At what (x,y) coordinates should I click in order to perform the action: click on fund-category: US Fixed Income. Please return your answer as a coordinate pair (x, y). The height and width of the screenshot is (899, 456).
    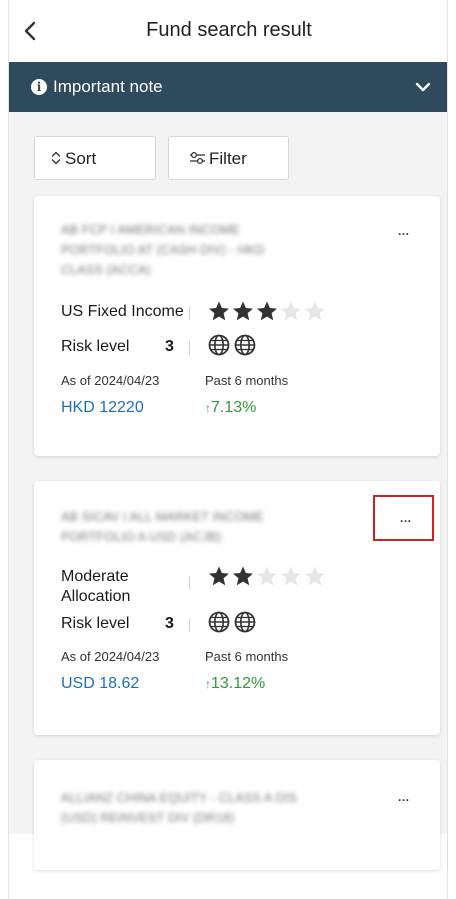
    Looking at the image, I should click on (122, 311).